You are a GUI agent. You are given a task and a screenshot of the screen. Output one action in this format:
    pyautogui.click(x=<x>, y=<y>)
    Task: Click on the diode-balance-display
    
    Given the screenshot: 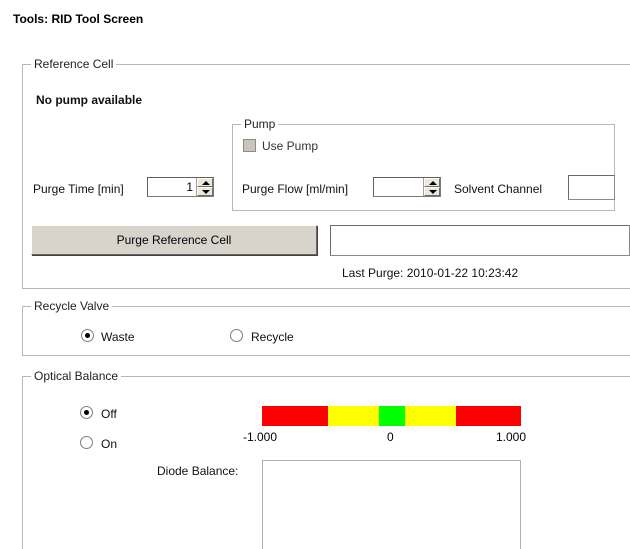 What is the action you would take?
    pyautogui.click(x=391, y=504)
    